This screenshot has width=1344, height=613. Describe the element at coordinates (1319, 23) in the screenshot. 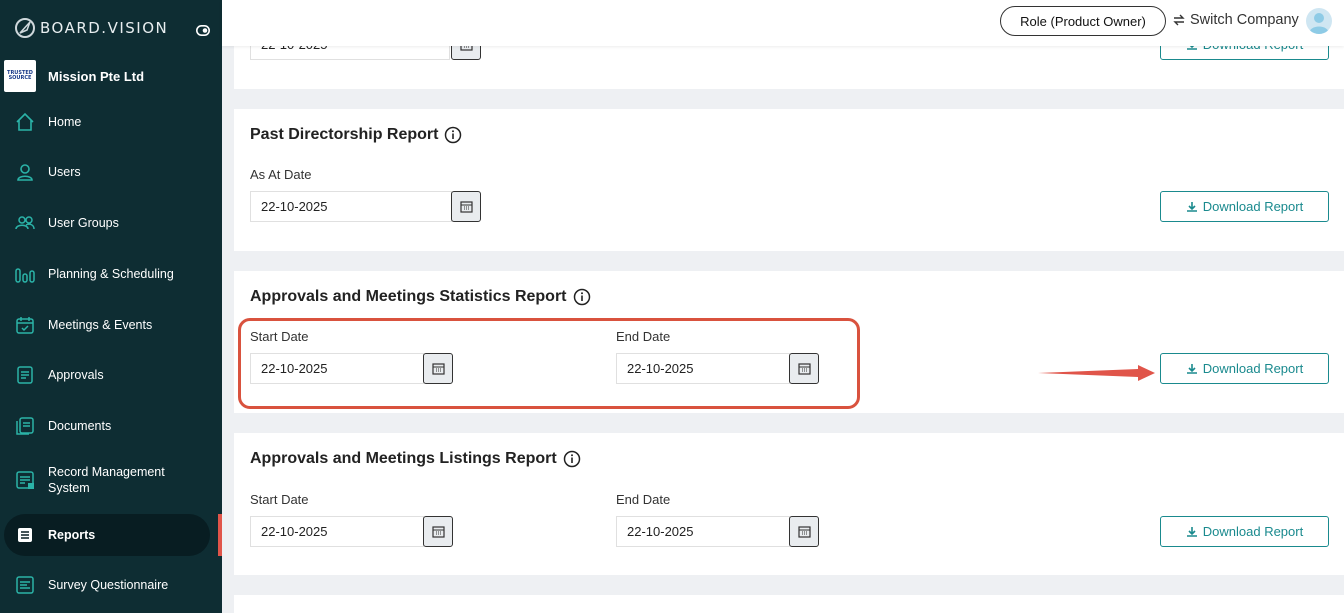

I see `user-avatar-icon` at that location.